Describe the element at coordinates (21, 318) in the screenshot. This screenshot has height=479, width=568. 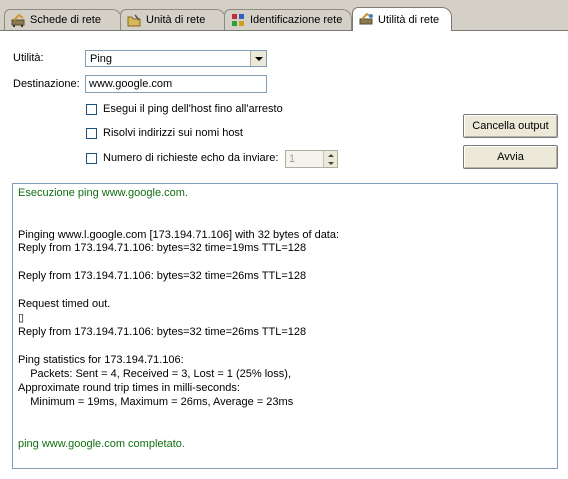
I see `output-line: ▯` at that location.